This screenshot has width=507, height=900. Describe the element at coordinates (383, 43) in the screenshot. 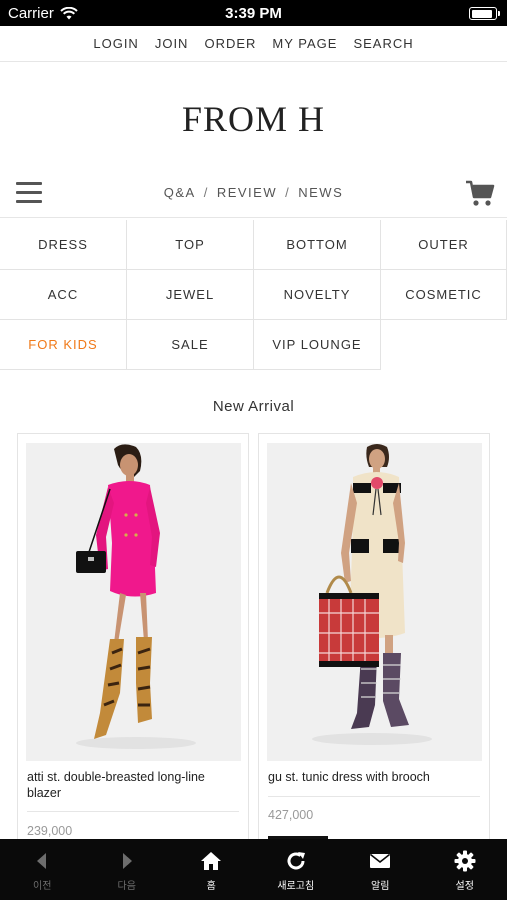

I see `search-link: SEARCH` at that location.